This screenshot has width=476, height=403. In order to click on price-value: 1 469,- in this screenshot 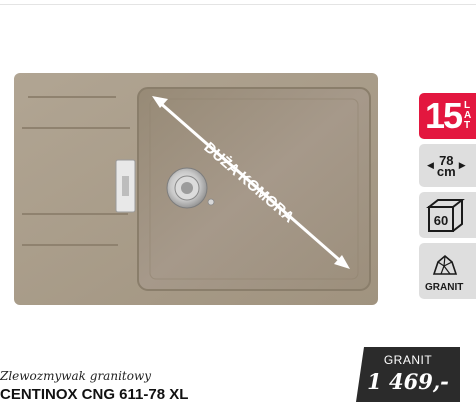, I will do `click(408, 381)`.